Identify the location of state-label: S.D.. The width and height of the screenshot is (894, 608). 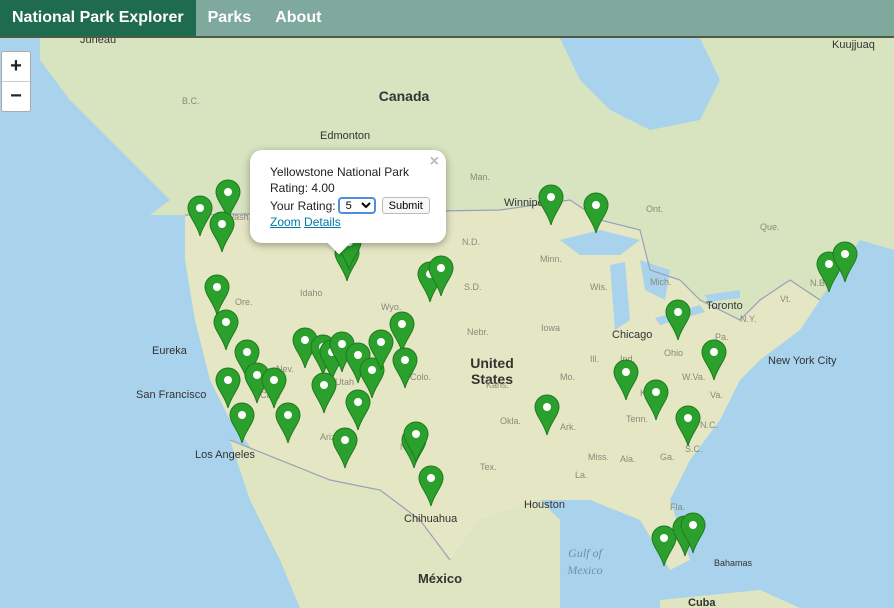
(473, 287).